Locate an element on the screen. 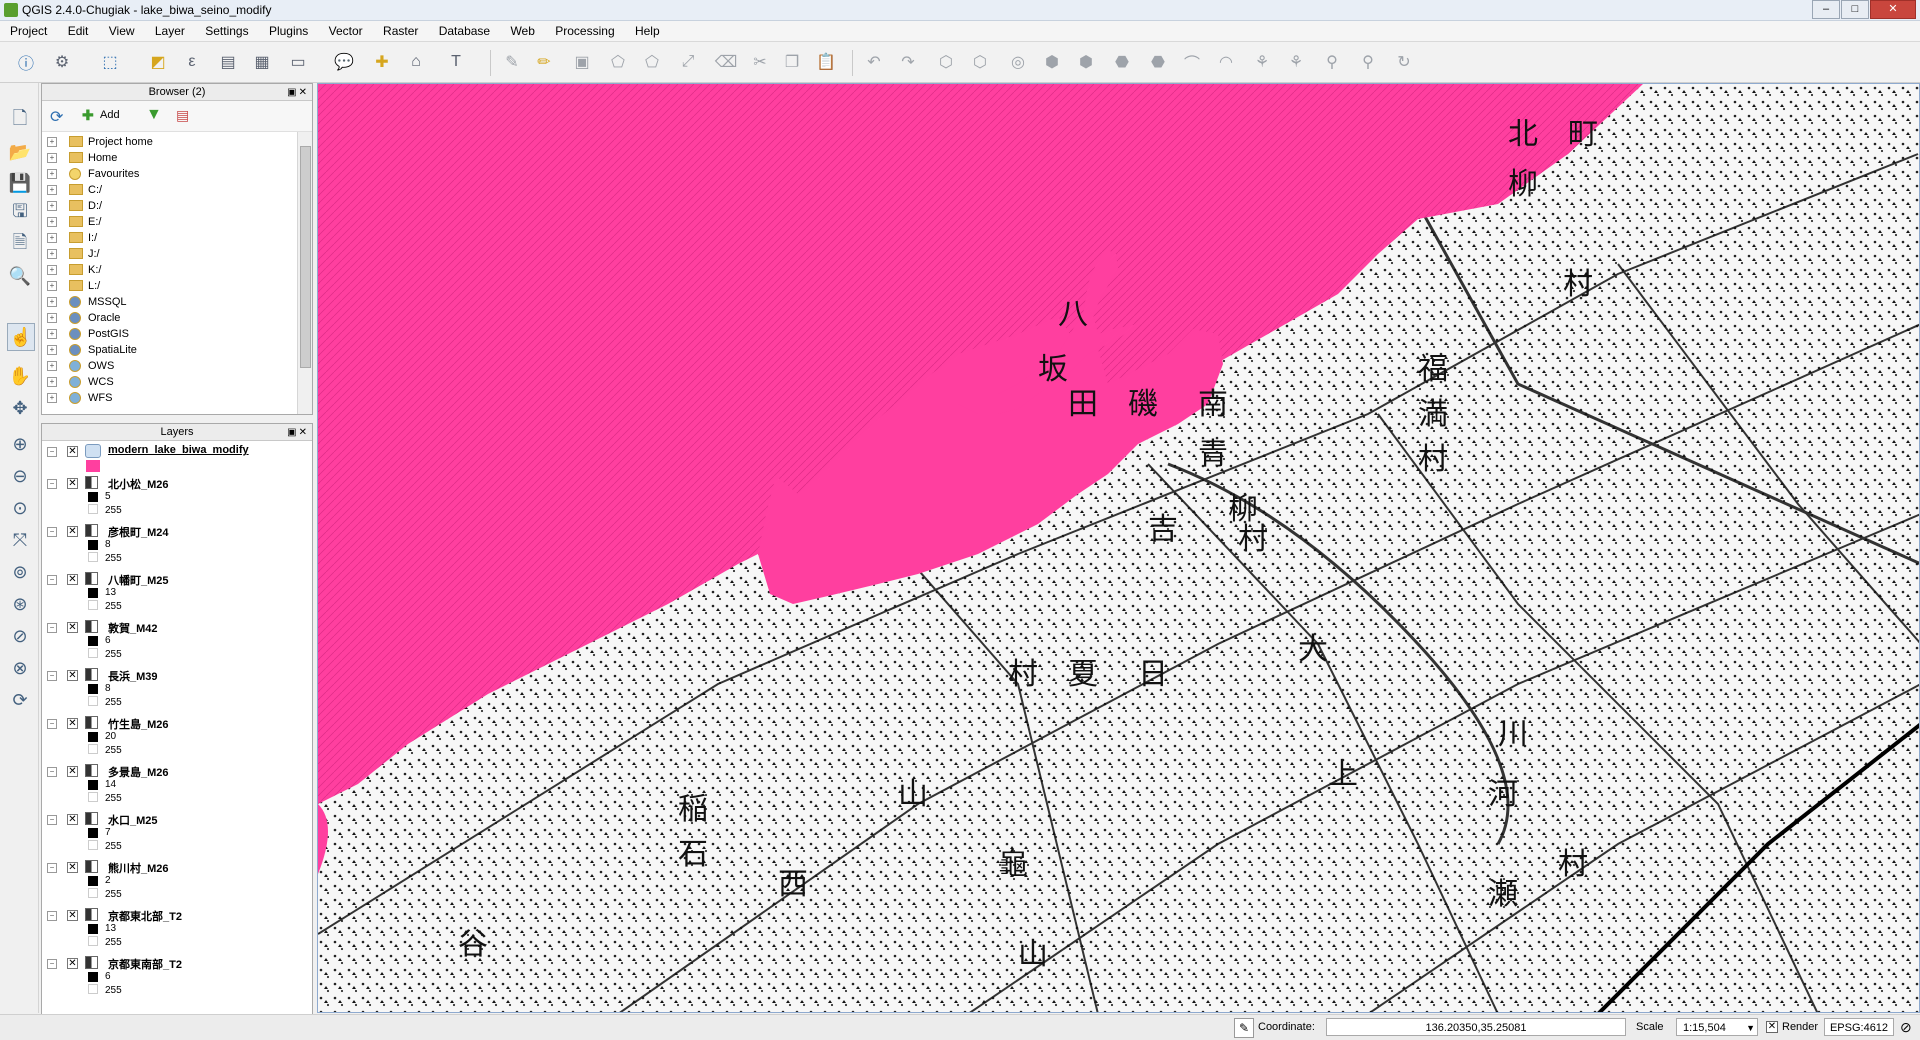 The image size is (1920, 1040). minimize-button: – is located at coordinates (1826, 9).